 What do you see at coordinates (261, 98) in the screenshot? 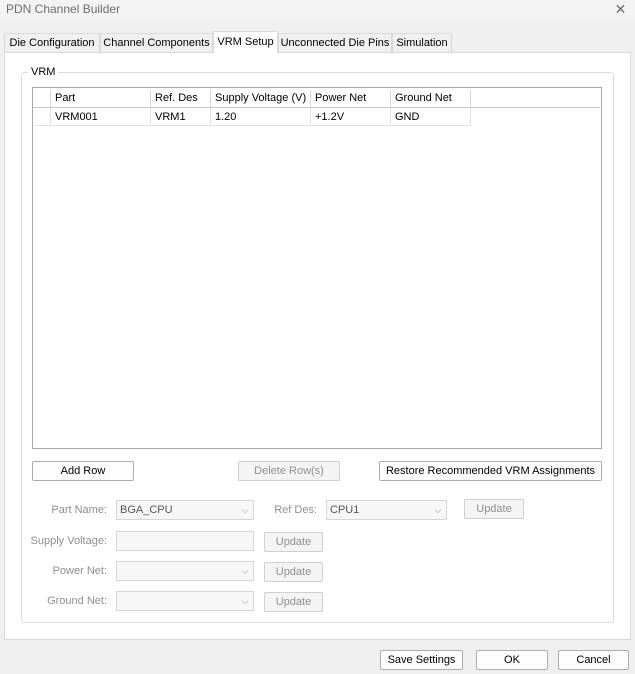
I see `column-header-supply-voltage: Supply Voltage (V)` at bounding box center [261, 98].